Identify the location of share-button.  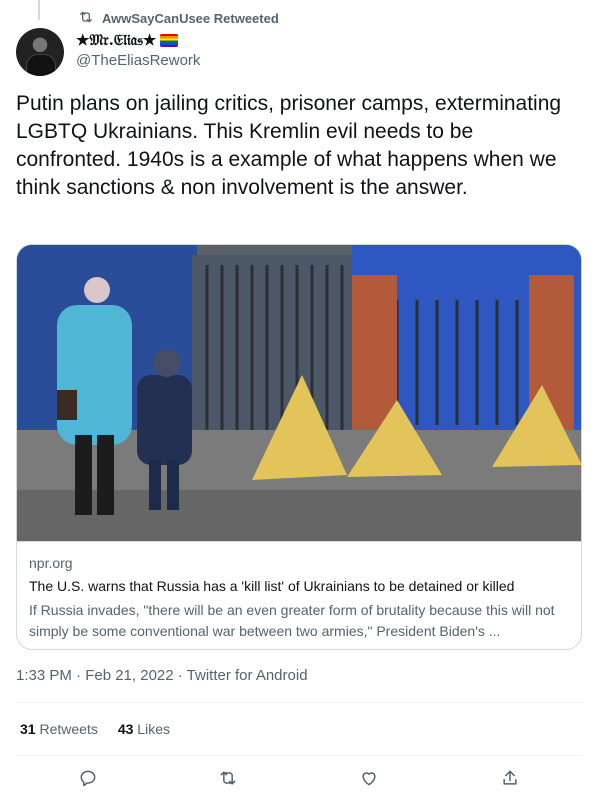
(510, 780).